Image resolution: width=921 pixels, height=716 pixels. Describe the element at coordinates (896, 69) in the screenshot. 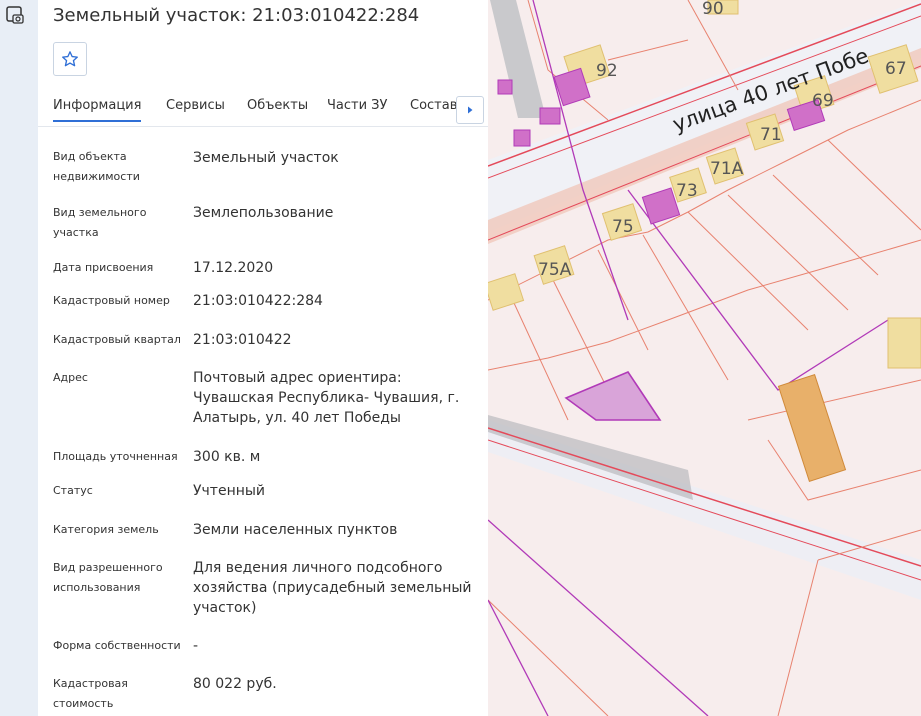

I see `house-number-label: 67` at that location.